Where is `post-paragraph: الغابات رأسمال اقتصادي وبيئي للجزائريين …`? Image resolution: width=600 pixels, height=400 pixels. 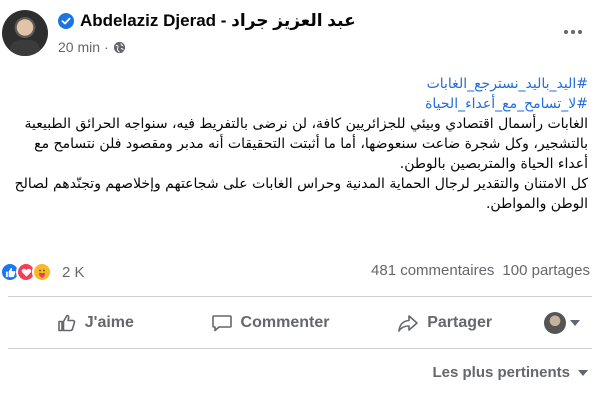 post-paragraph: الغابات رأسمال اقتصادي وبيئي للجزائريين … is located at coordinates (306, 144).